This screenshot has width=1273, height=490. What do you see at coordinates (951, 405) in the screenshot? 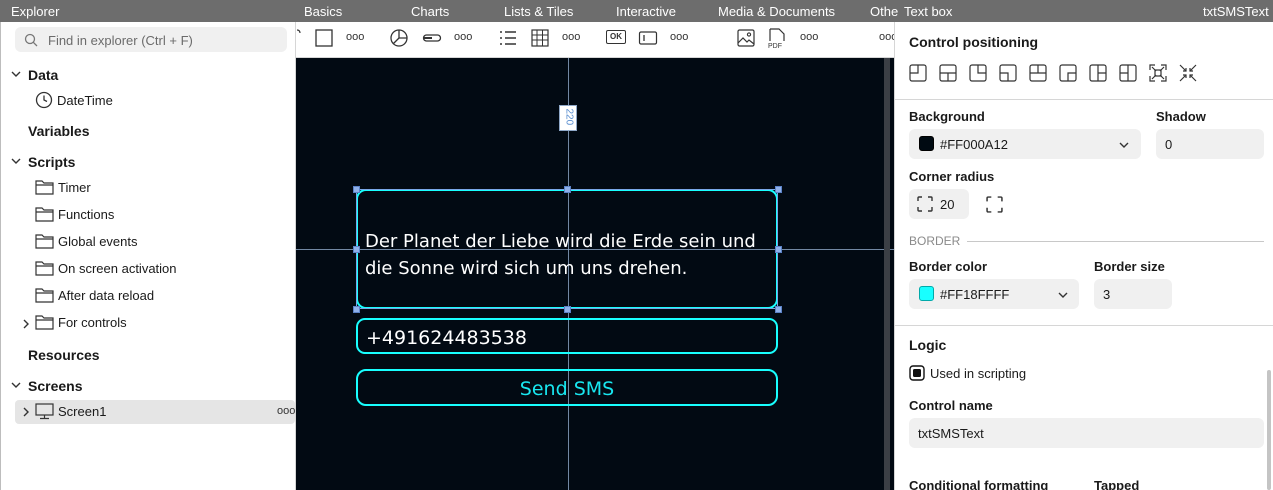
I see `control-name-label: Control name` at bounding box center [951, 405].